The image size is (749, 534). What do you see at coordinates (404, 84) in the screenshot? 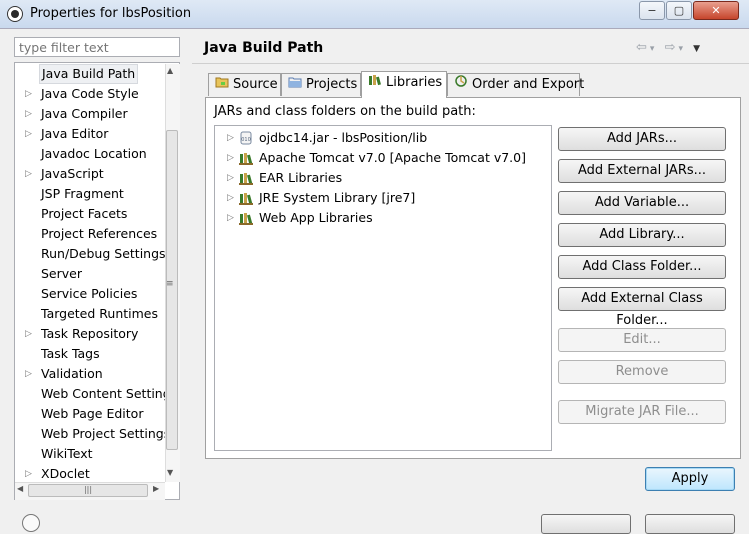
I see `tab-libraries: Libraries` at bounding box center [404, 84].